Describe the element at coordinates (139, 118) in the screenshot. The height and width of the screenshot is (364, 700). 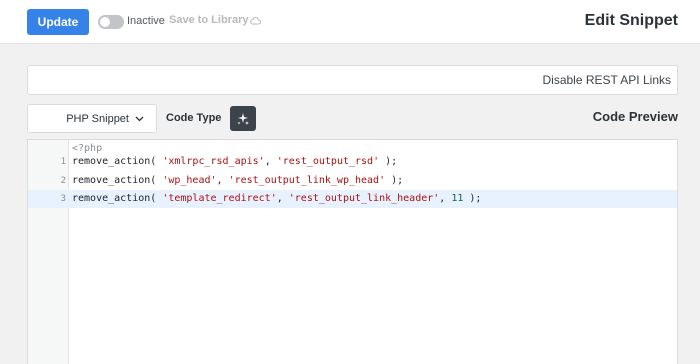
I see `chevron-down-icon` at that location.